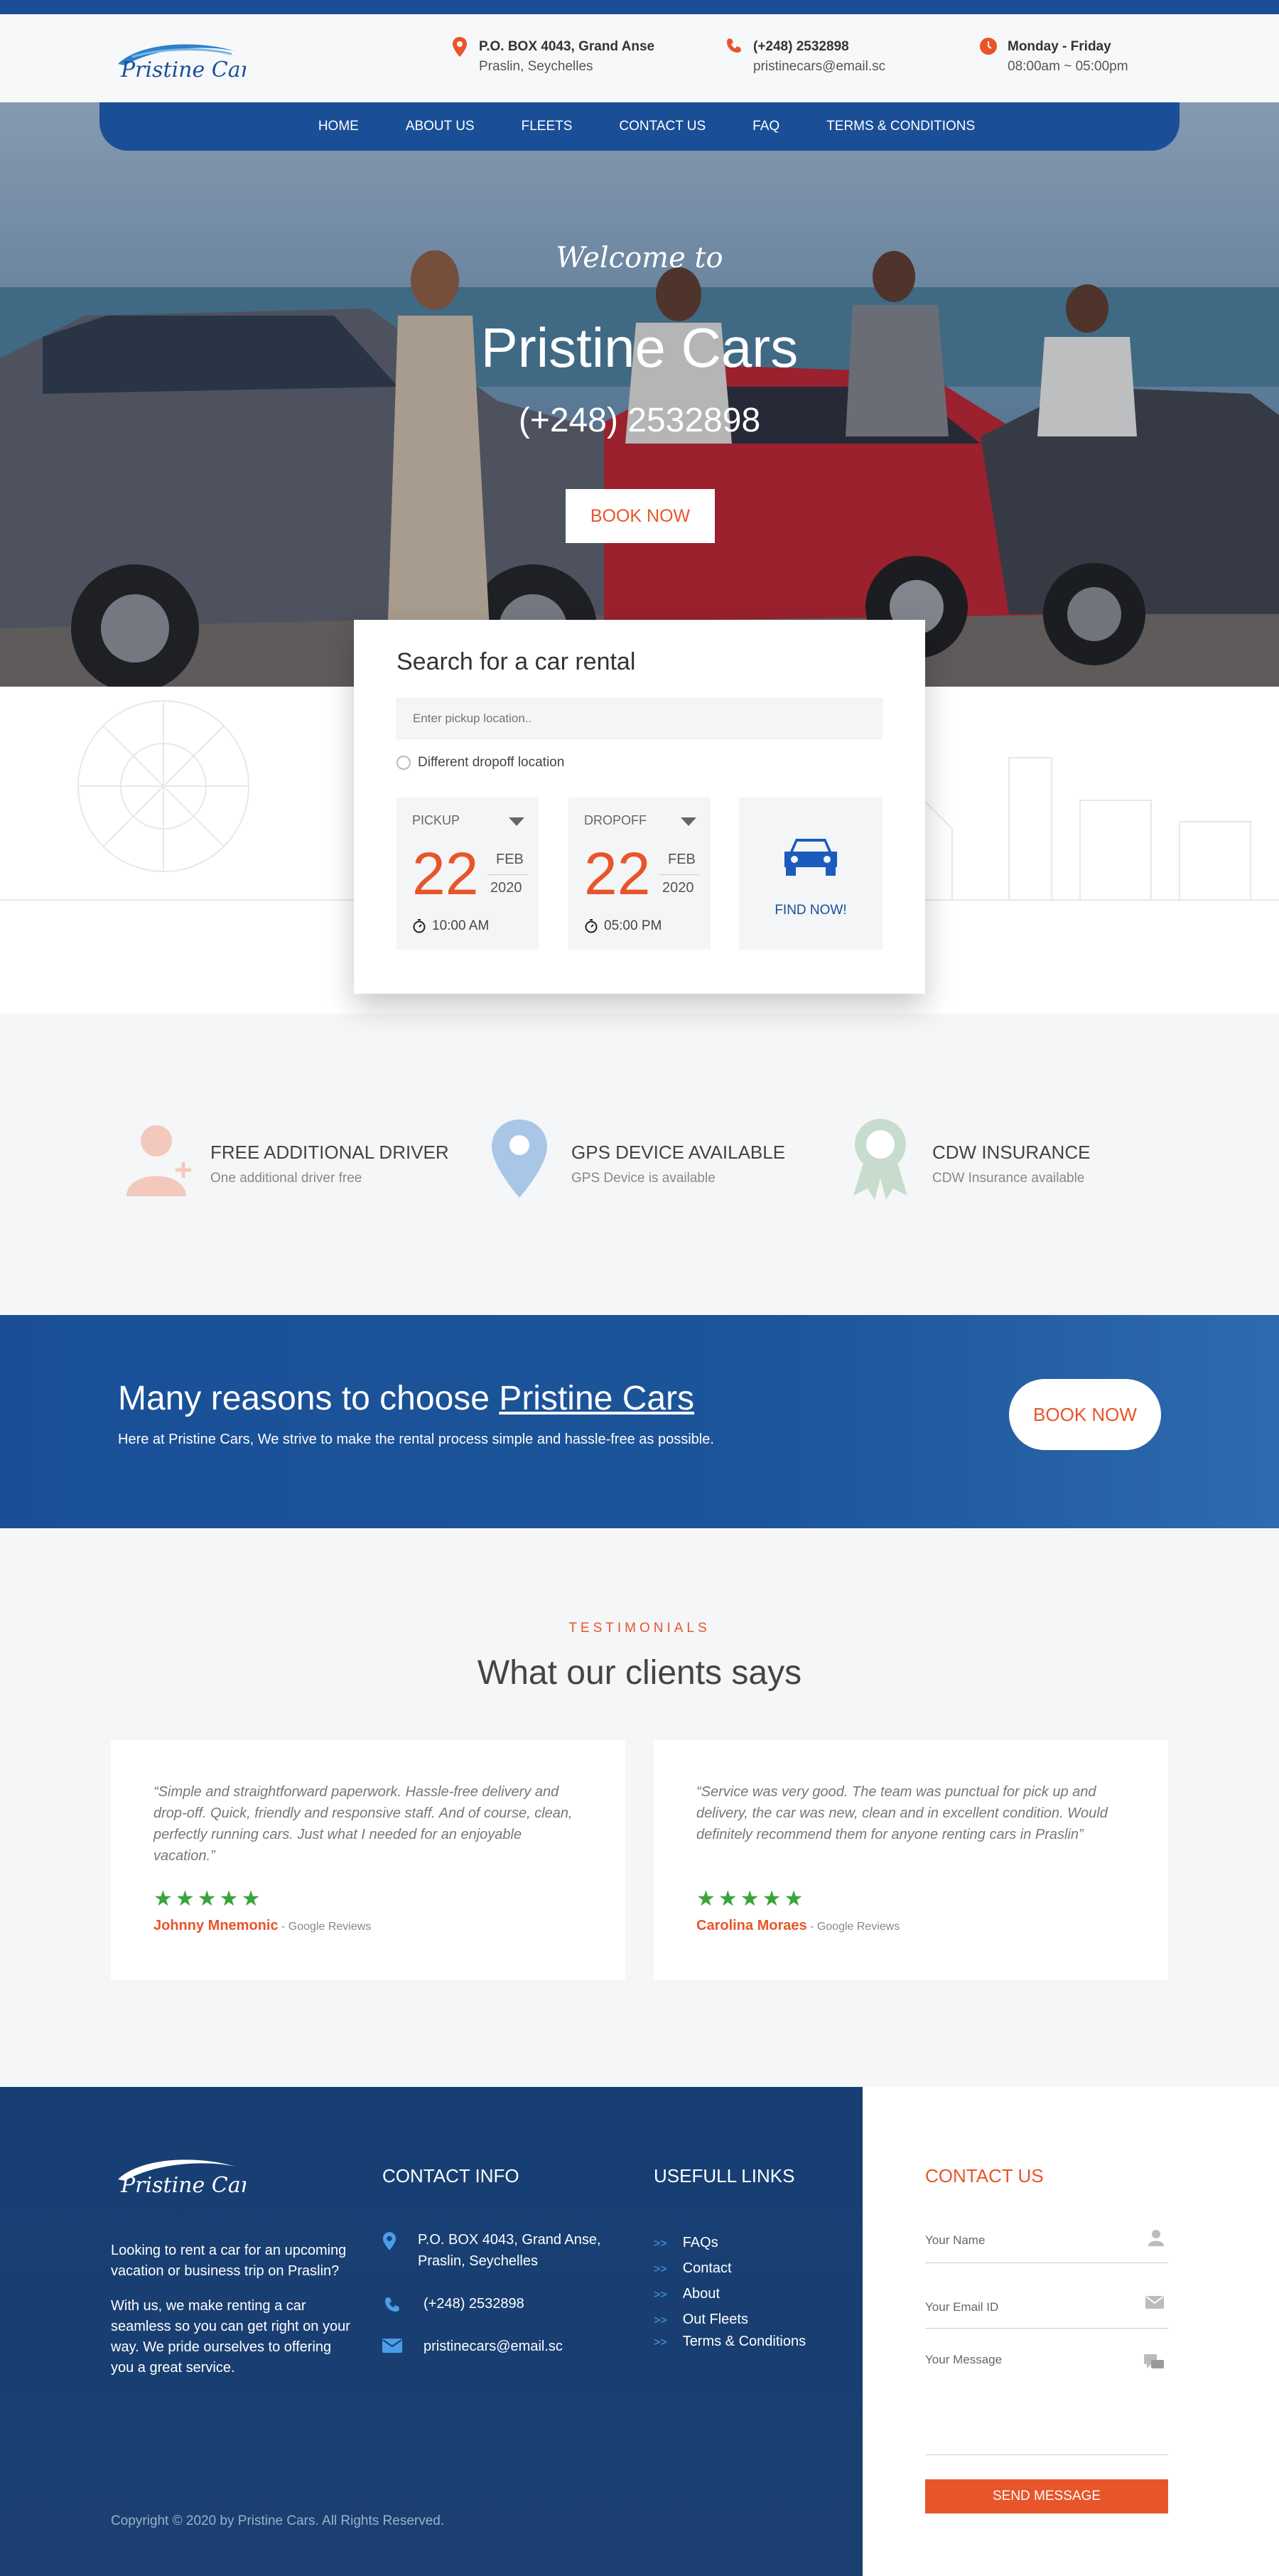 The width and height of the screenshot is (1279, 2576). I want to click on feature-subtitle: CDW Insurance available, so click(1008, 1178).